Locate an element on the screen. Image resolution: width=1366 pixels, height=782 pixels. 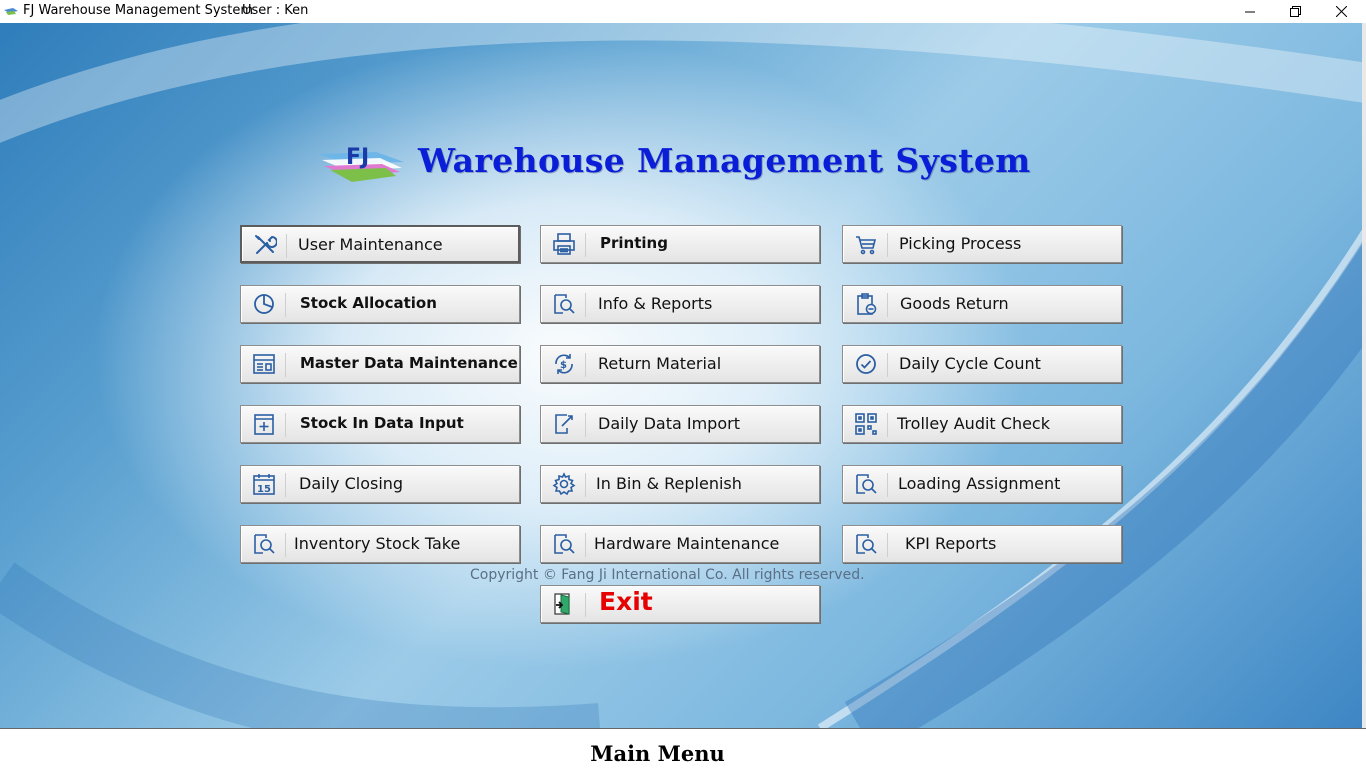
daily-data-import-button: Daily Data Import is located at coordinates (680, 424).